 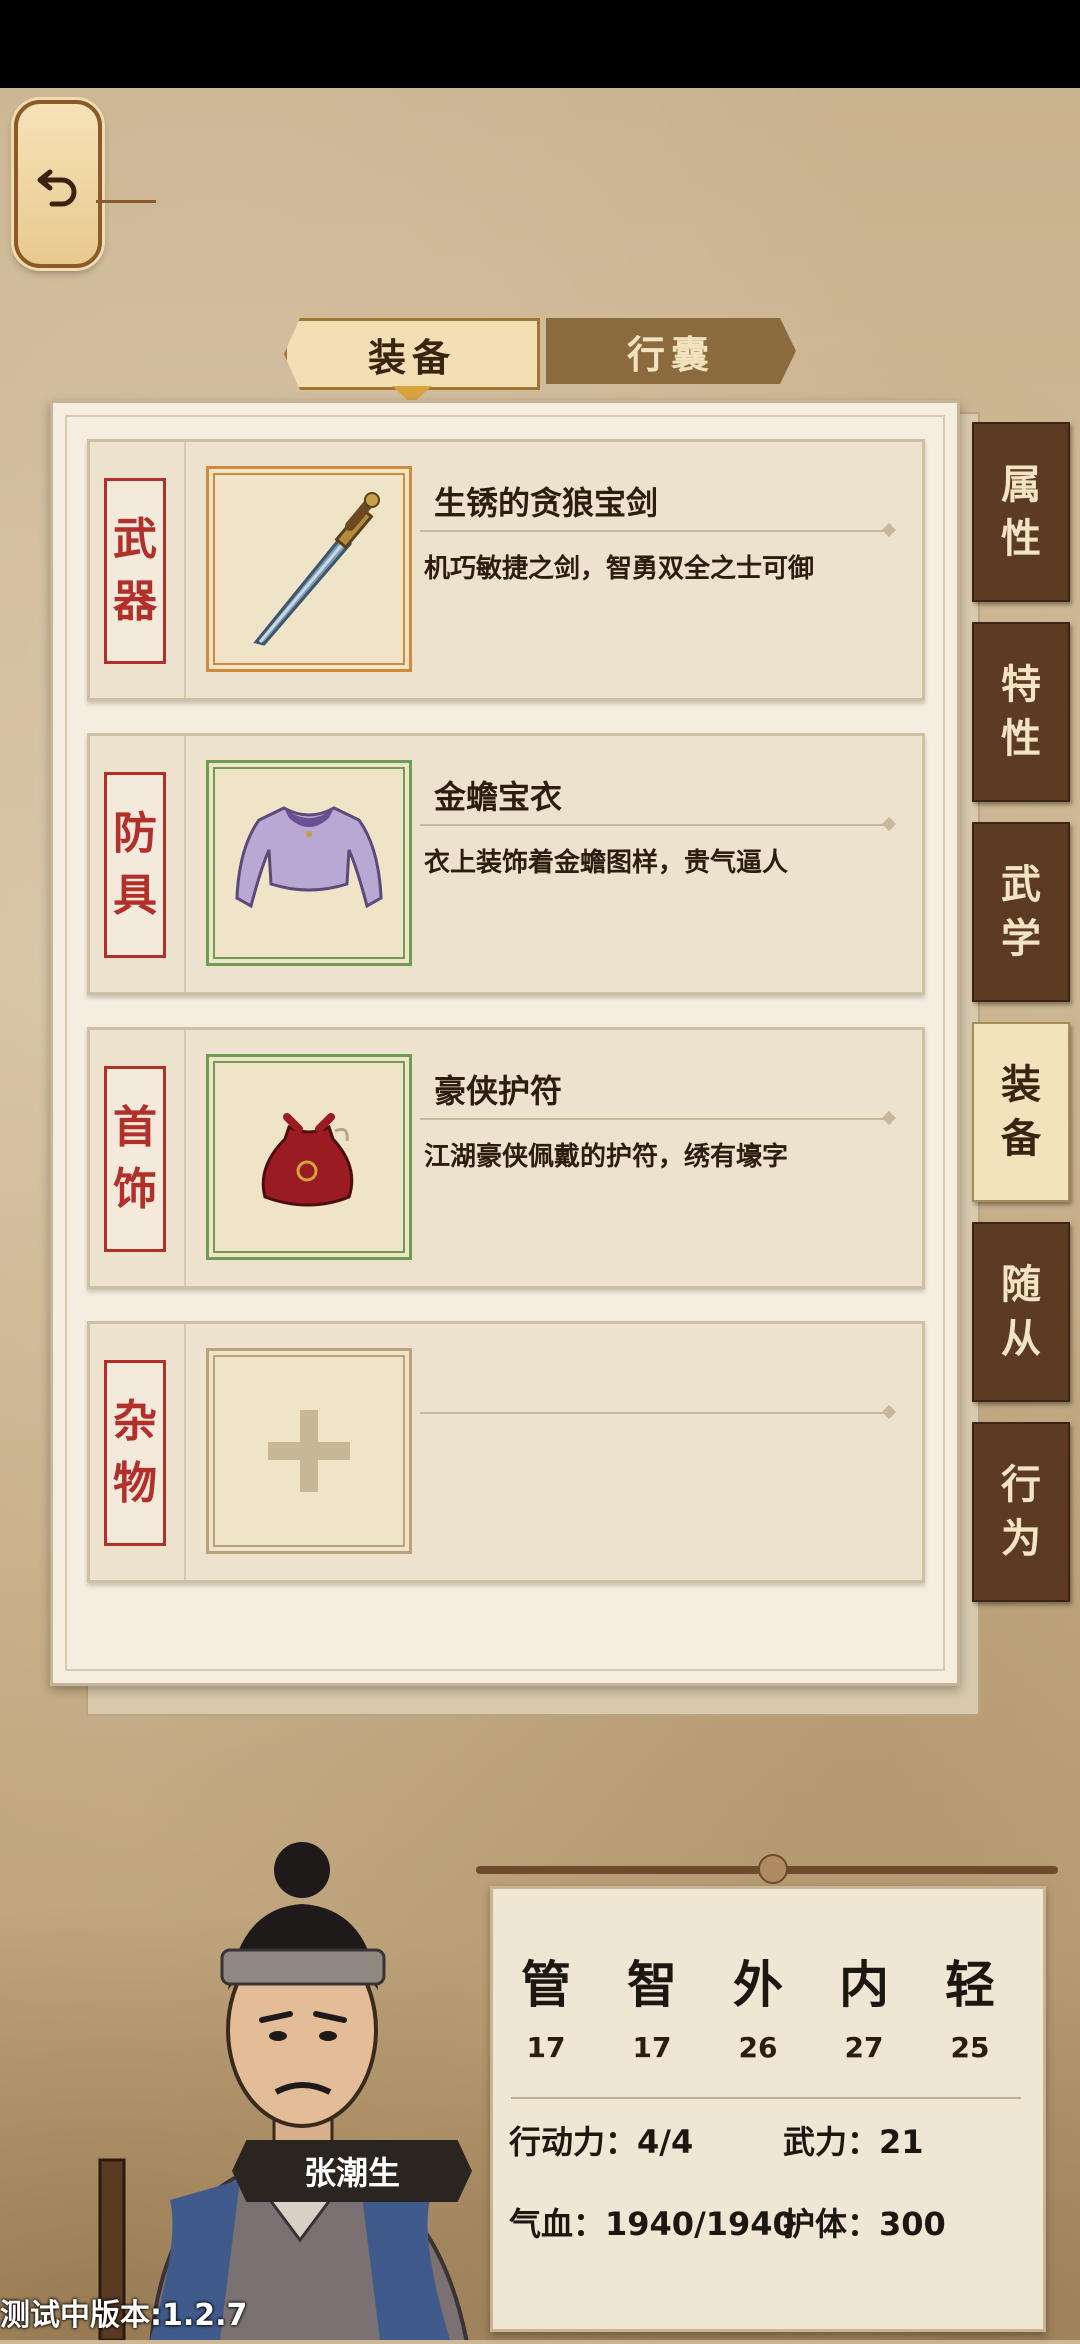 I want to click on slot-label-accessory: 首 饰, so click(x=135, y=1159).